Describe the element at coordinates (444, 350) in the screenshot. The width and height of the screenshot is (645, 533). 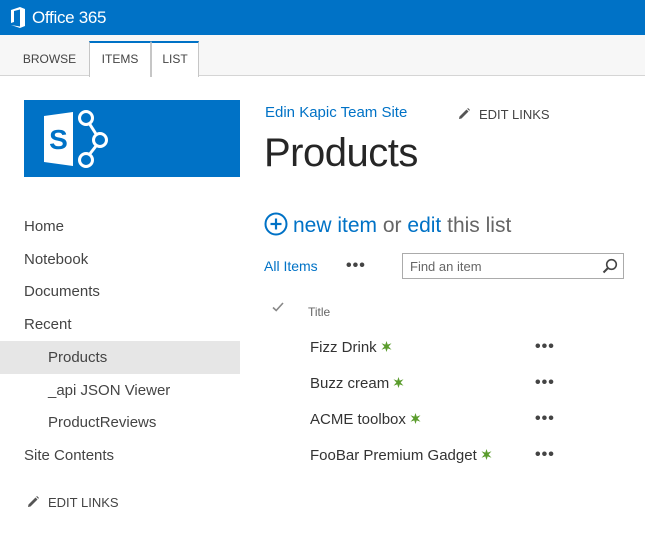
I see `list-row: Fizz Drink •••` at that location.